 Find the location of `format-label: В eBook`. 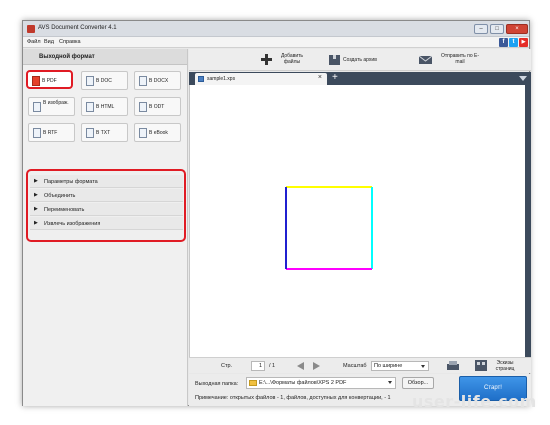

format-label: В eBook is located at coordinates (158, 133).